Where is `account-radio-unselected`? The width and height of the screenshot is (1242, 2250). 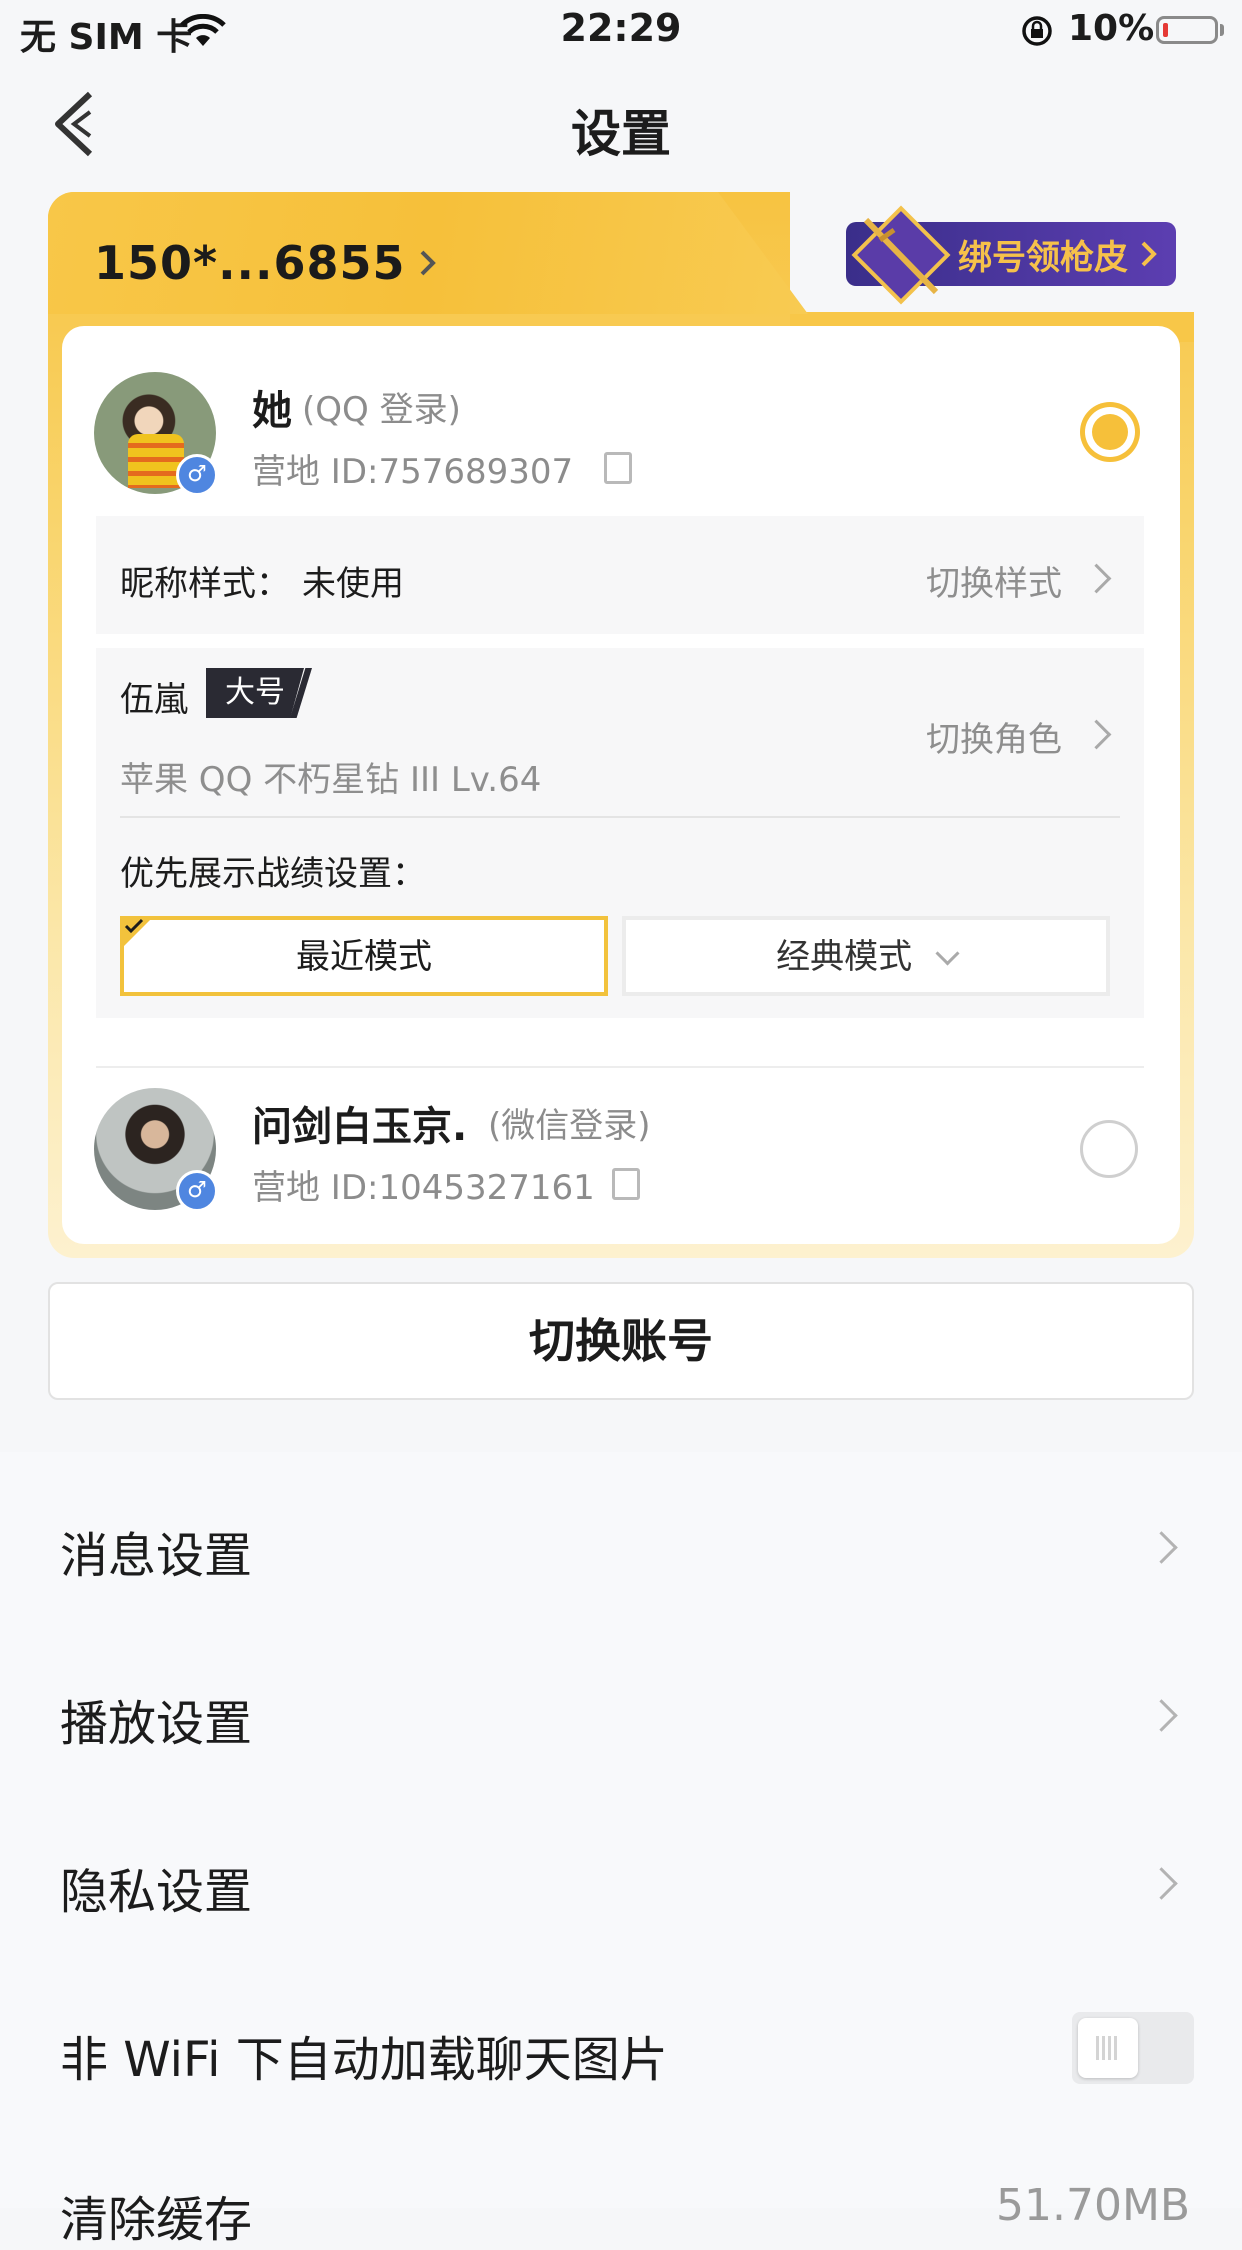
account-radio-unselected is located at coordinates (1109, 1149).